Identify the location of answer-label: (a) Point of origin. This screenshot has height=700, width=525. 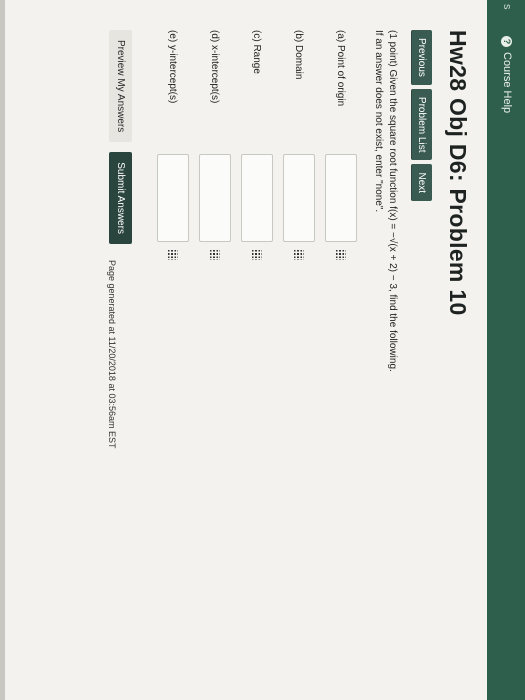
(341, 68).